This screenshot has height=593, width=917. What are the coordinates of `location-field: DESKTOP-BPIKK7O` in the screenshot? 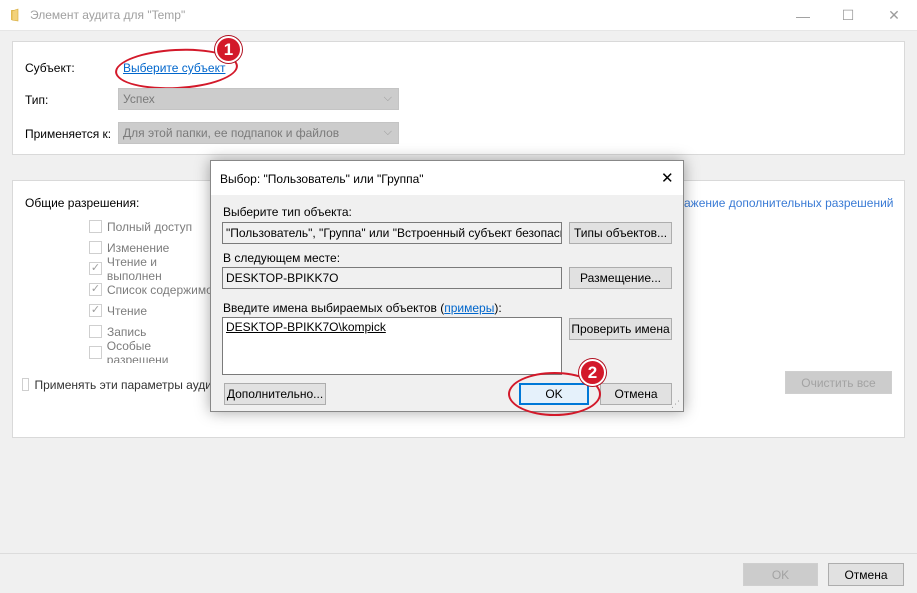 It's located at (392, 278).